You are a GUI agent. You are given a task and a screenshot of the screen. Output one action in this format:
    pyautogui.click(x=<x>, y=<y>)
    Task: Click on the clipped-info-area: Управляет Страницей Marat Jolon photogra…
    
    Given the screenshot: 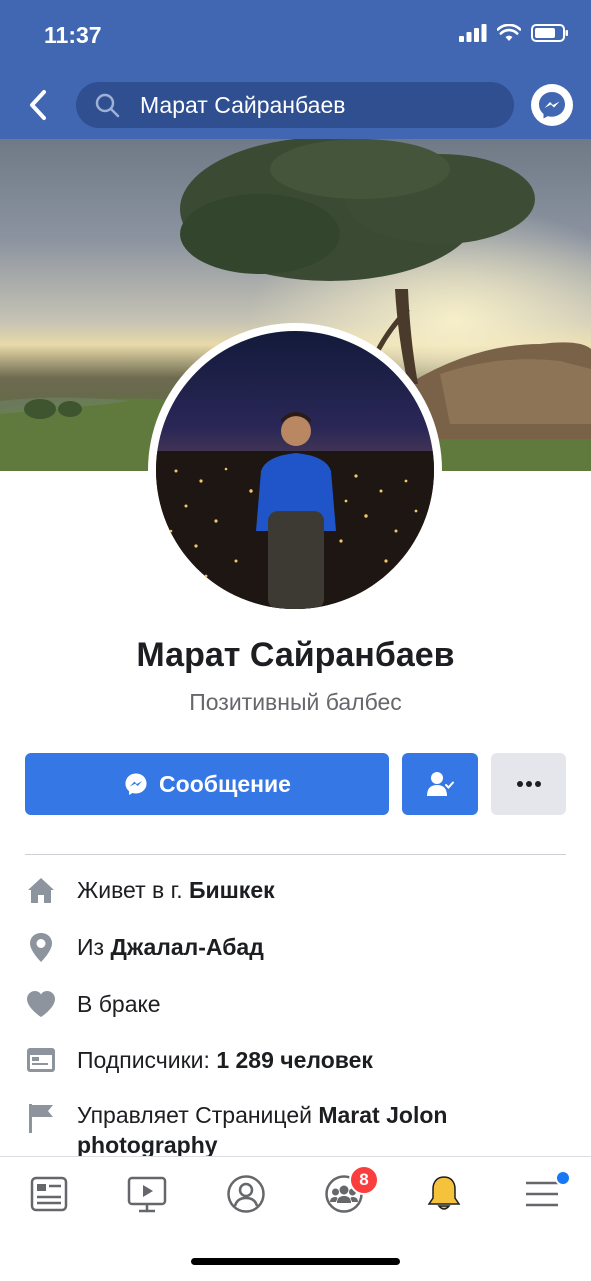 What is the action you would take?
    pyautogui.click(x=295, y=1128)
    